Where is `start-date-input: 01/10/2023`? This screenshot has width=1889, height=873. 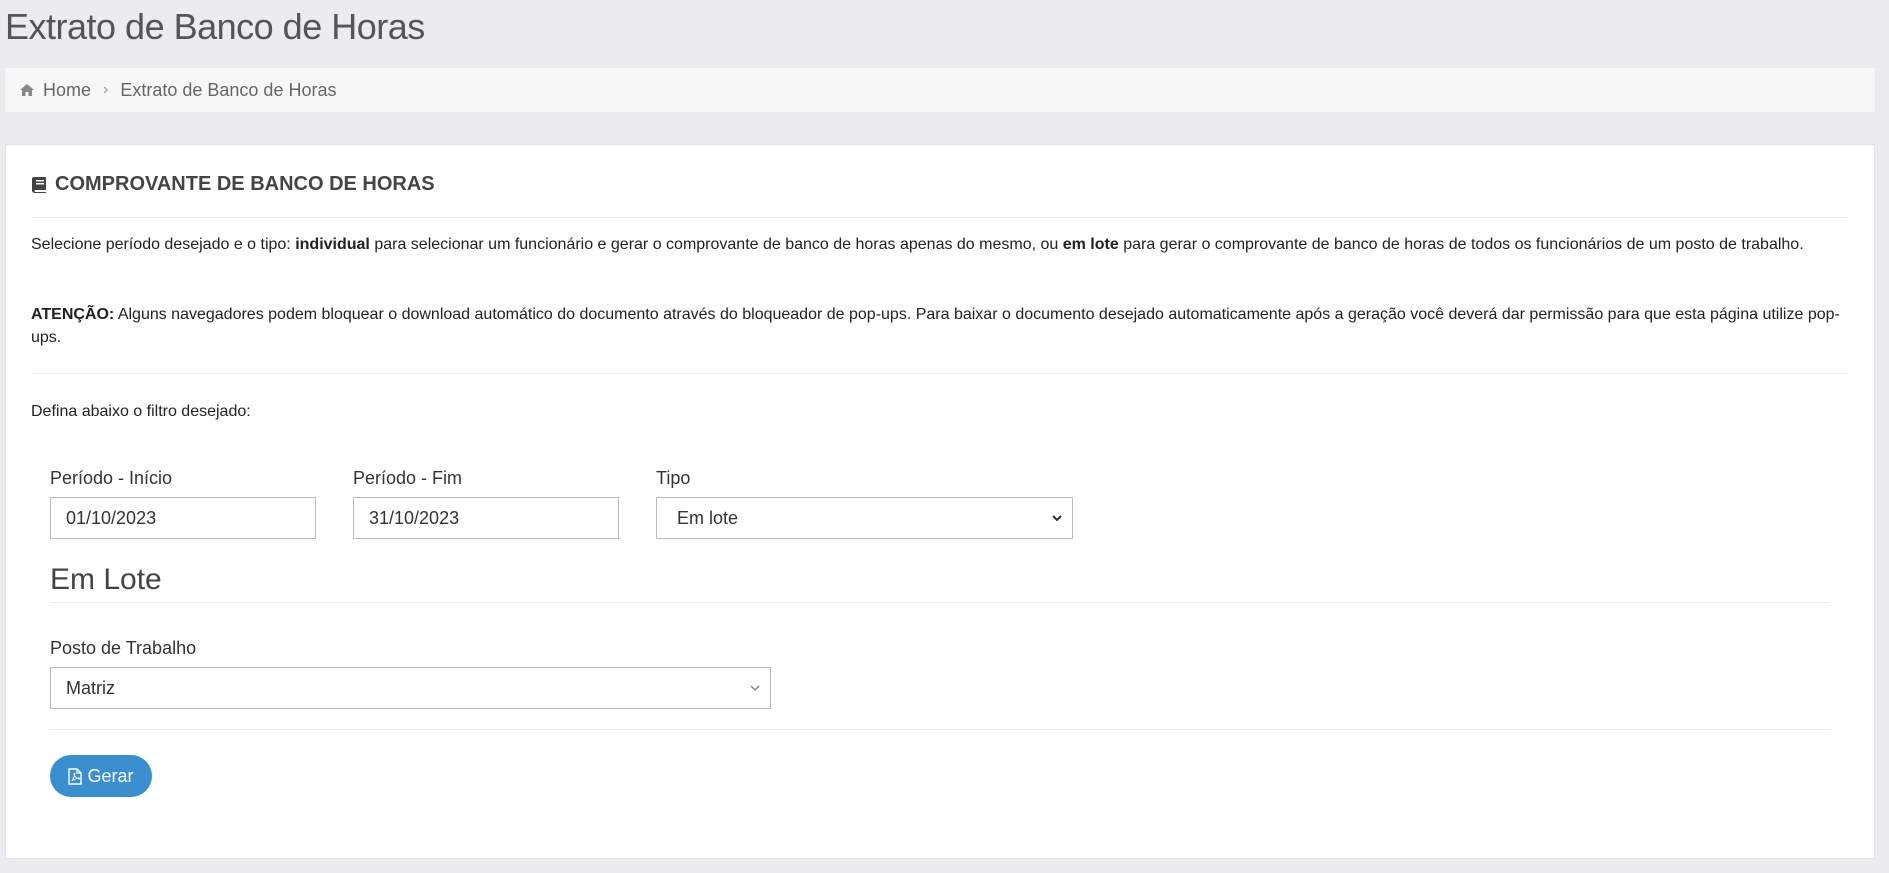
start-date-input: 01/10/2023 is located at coordinates (183, 518).